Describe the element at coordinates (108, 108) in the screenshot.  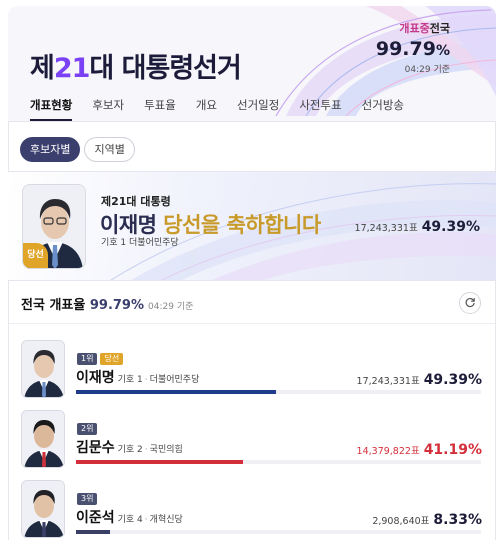
I see `tab-candidates: 후보자` at that location.